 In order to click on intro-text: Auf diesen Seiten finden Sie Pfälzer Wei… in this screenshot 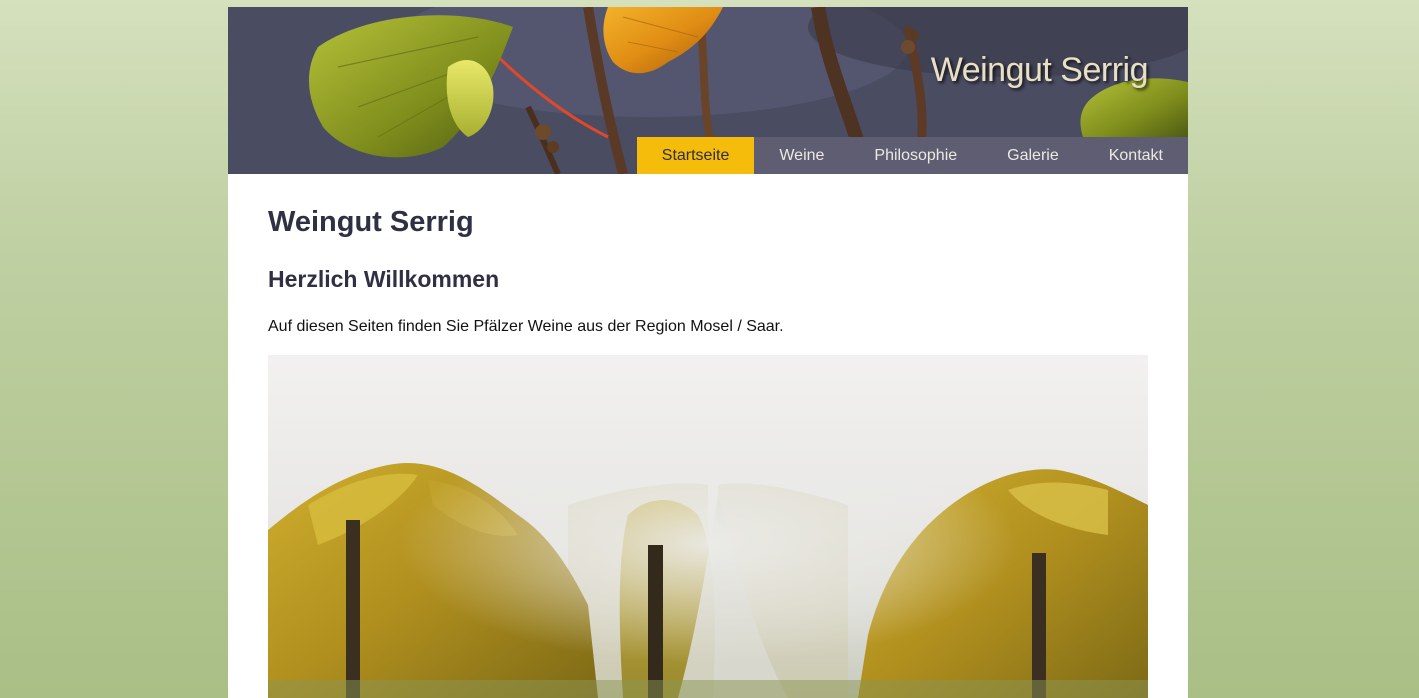, I will do `click(526, 326)`.